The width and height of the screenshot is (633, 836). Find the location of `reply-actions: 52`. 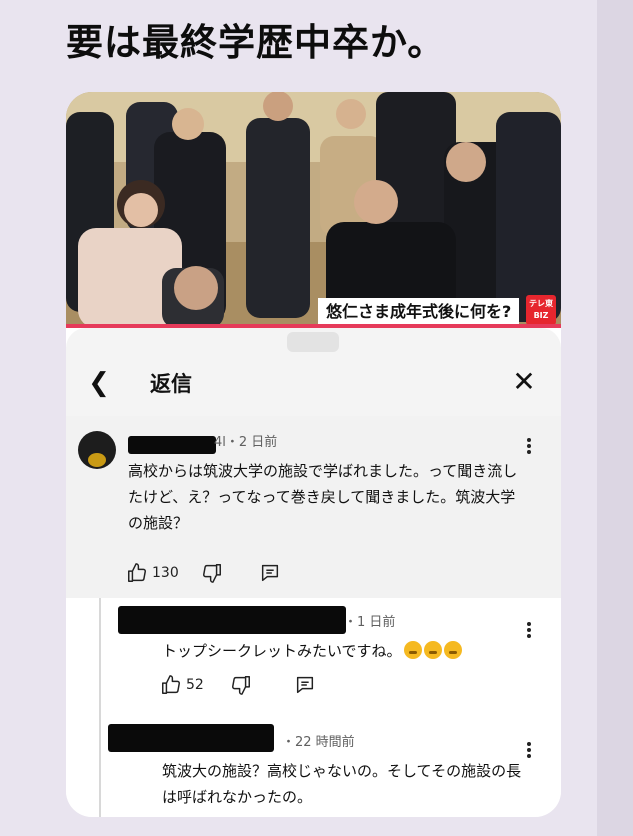

reply-actions: 52 is located at coordinates (238, 685).